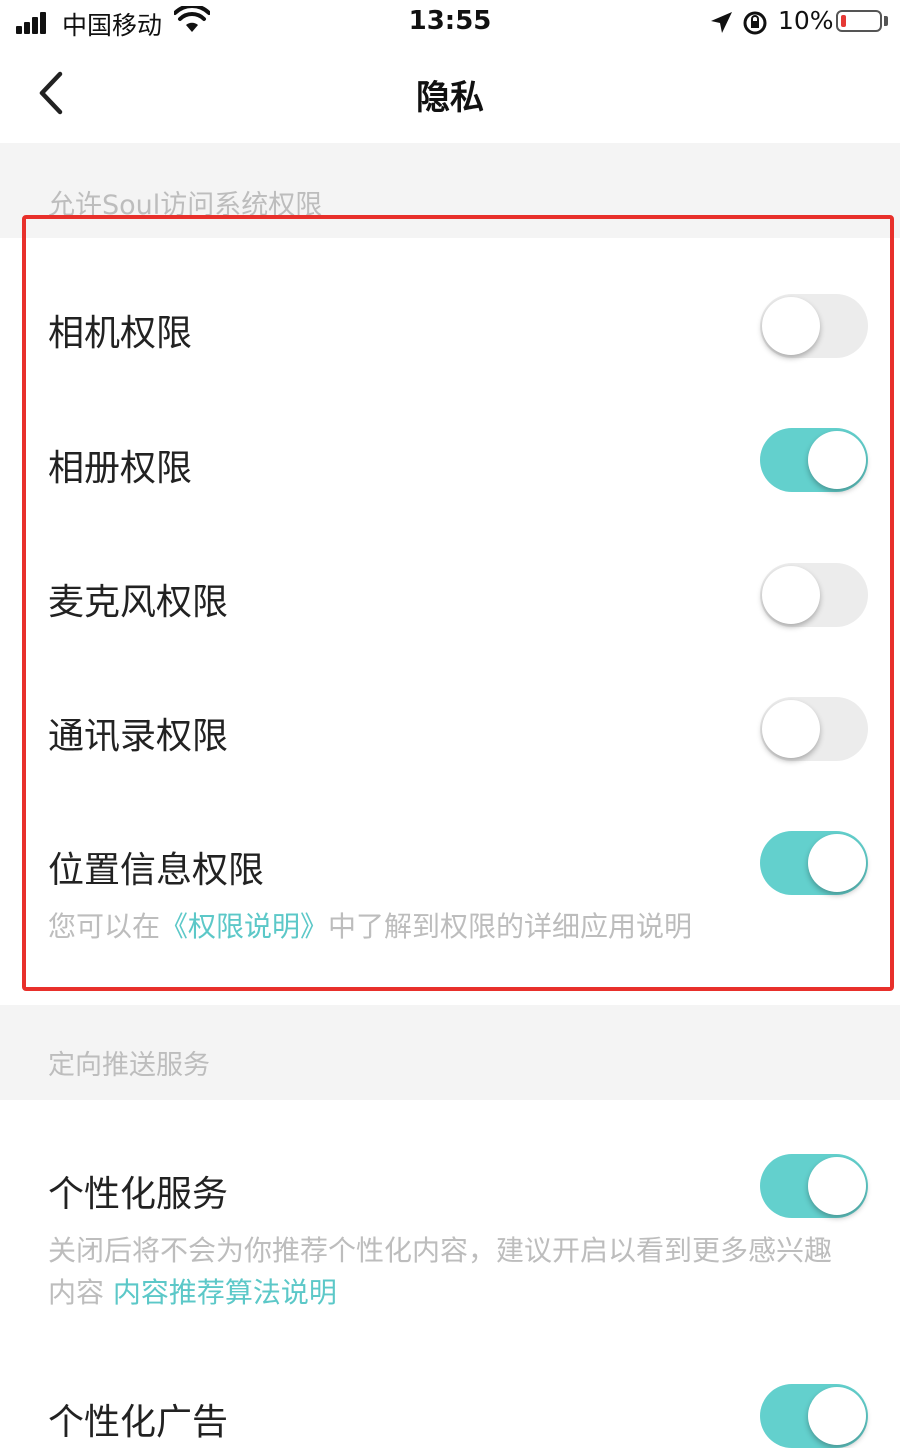 This screenshot has height=1448, width=900. What do you see at coordinates (859, 21) in the screenshot?
I see `battery-icon` at bounding box center [859, 21].